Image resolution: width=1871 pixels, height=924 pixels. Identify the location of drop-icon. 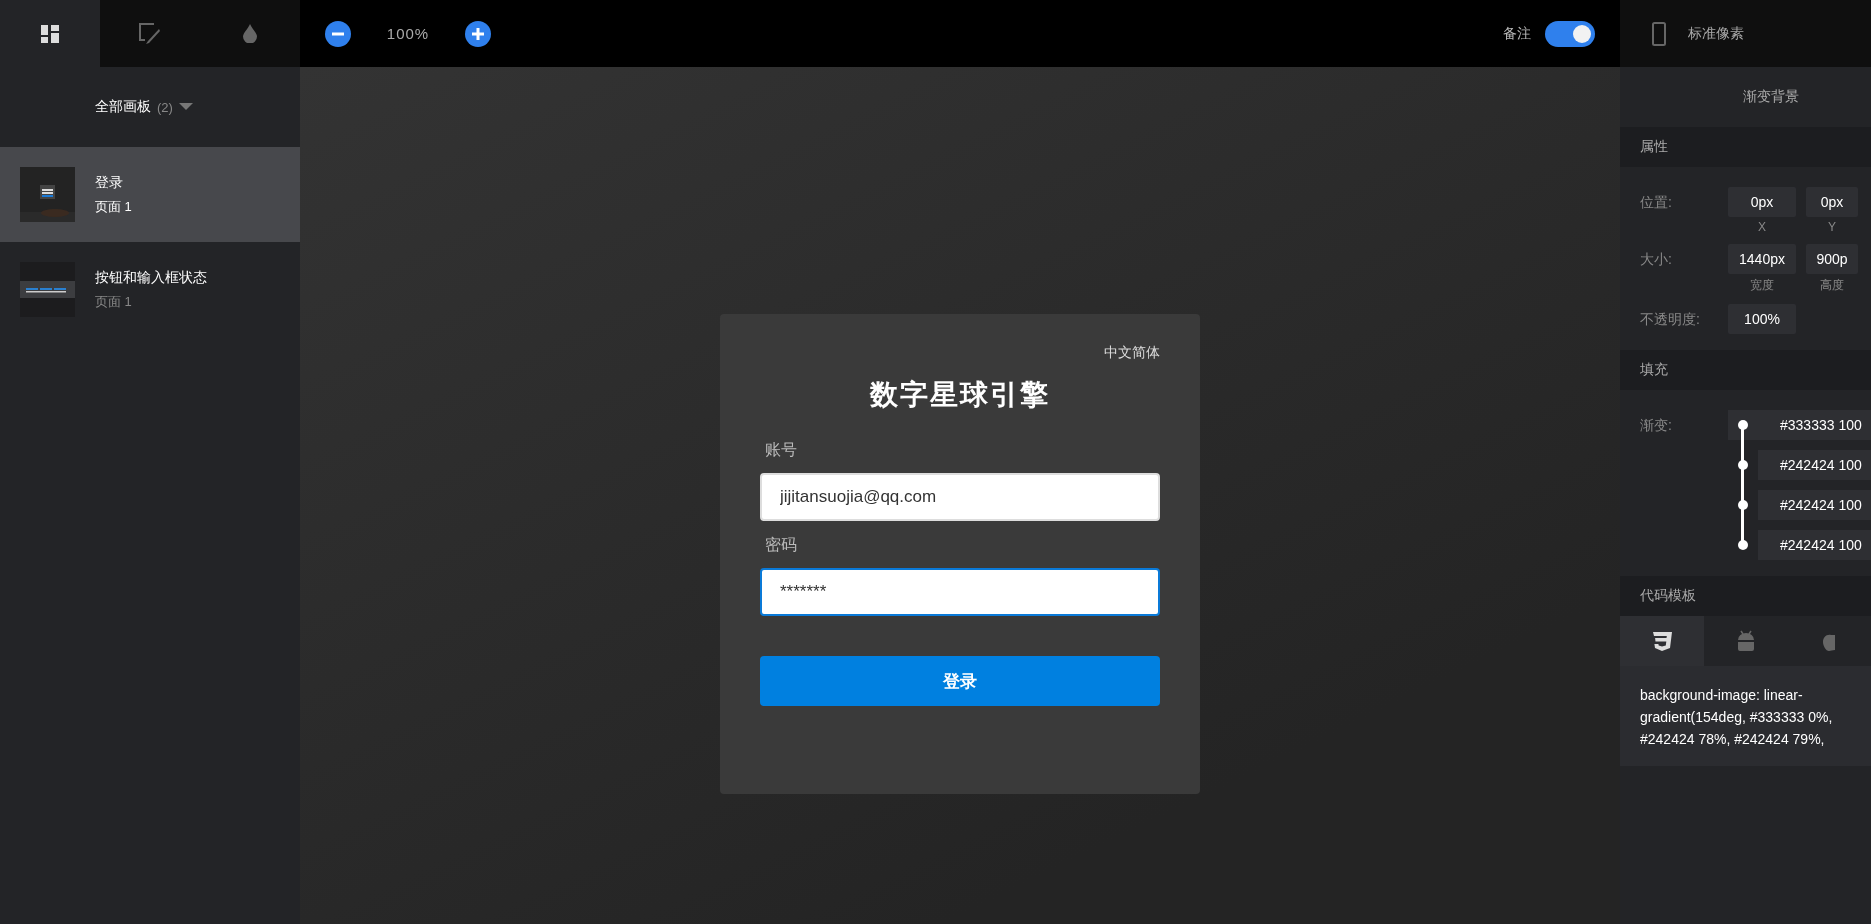
(250, 33).